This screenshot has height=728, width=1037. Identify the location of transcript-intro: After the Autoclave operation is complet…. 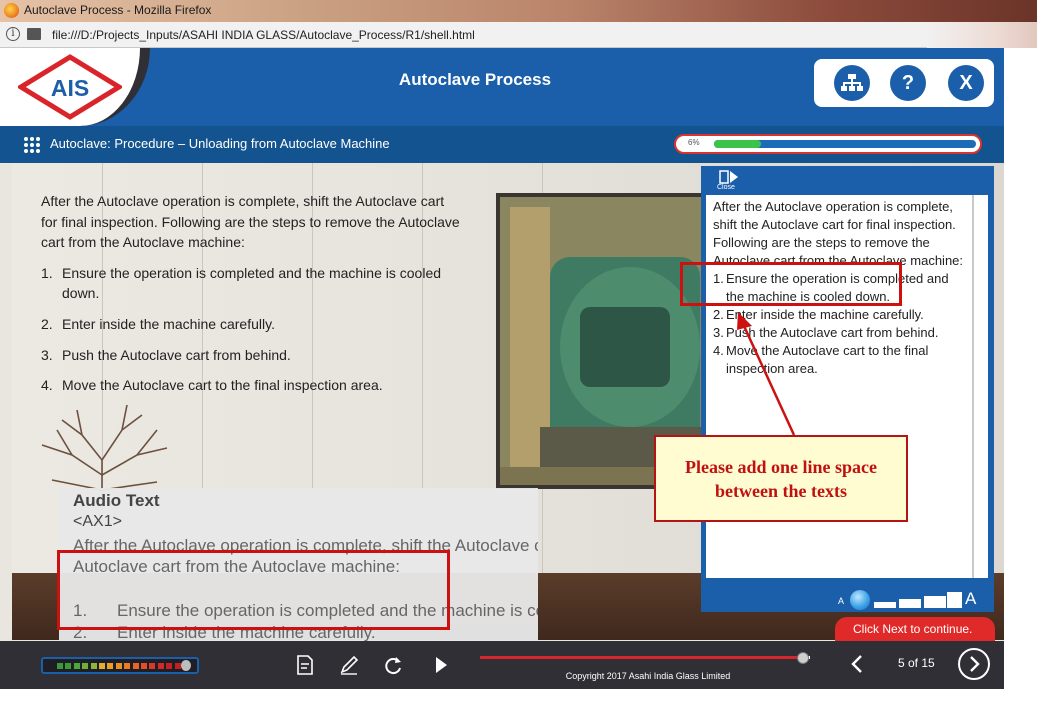
(838, 233).